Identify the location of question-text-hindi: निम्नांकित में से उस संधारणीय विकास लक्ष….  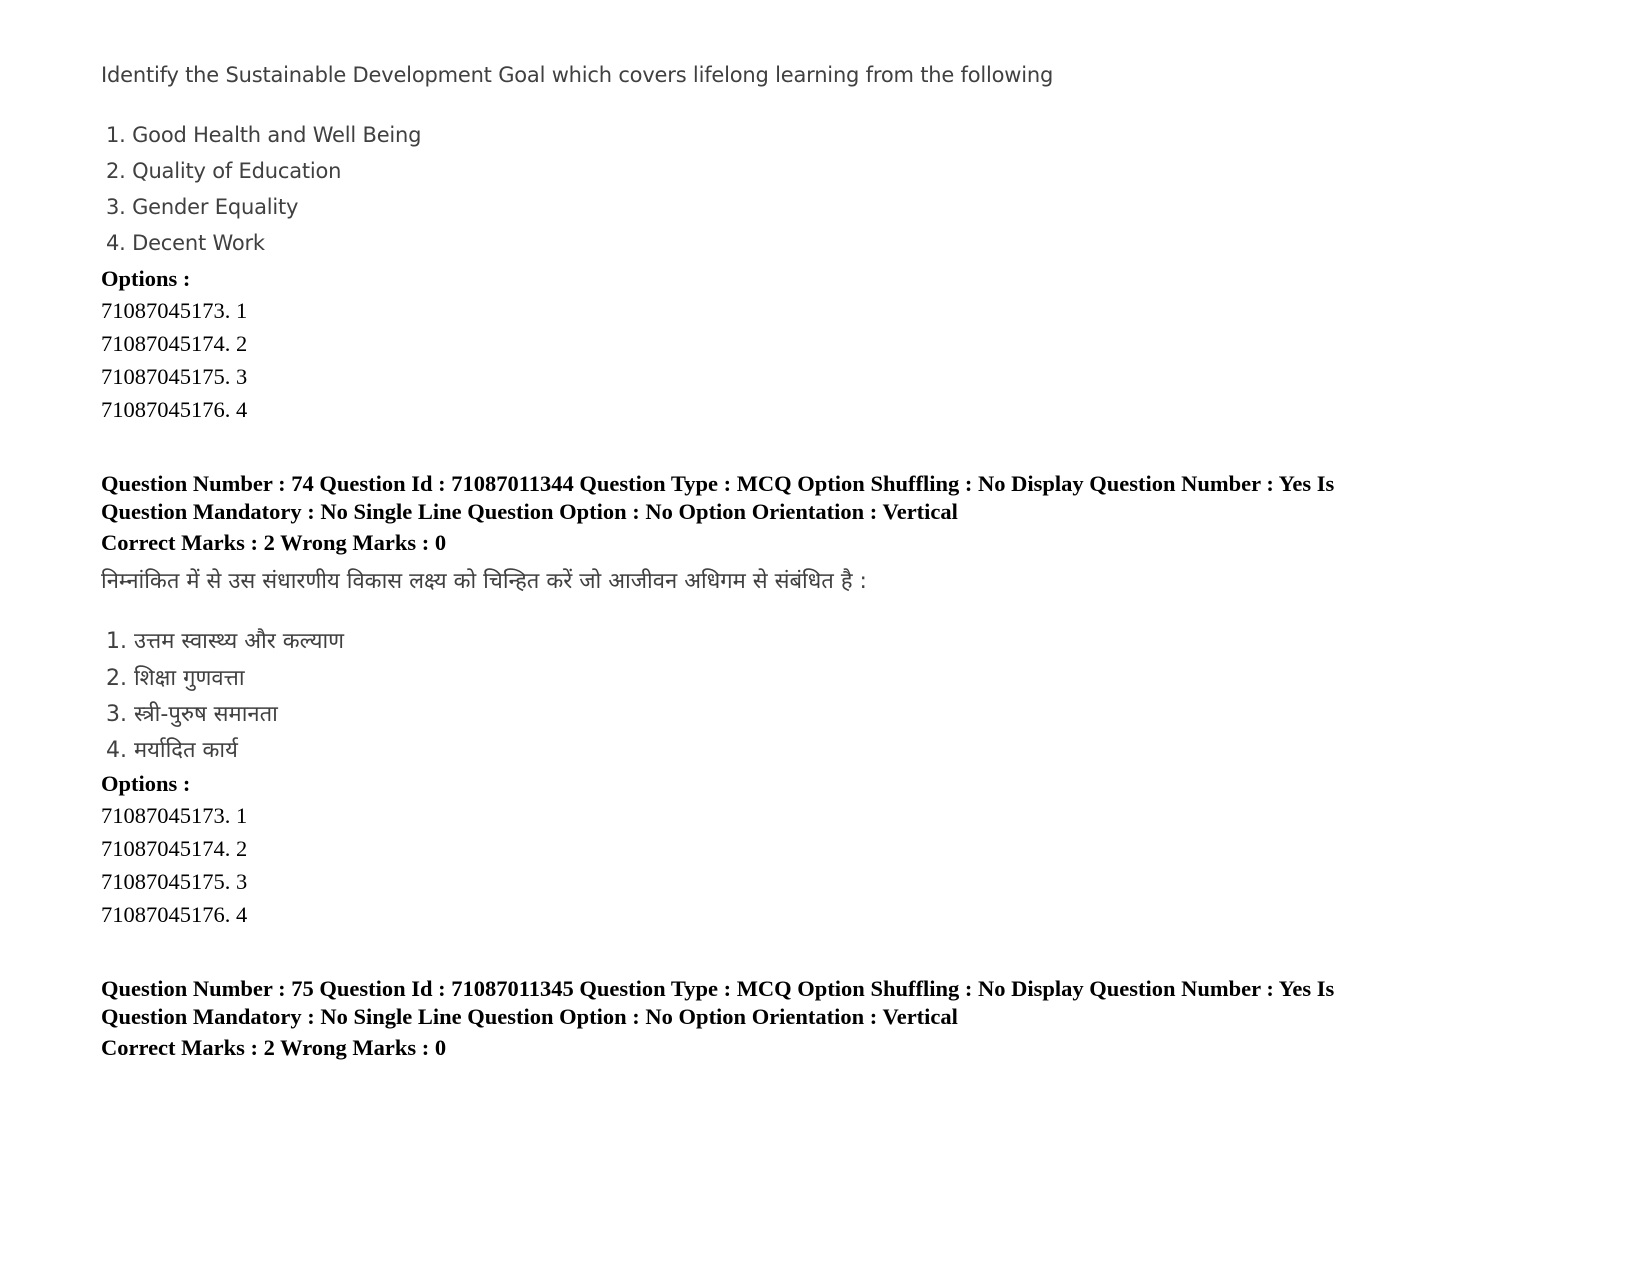
(484, 581).